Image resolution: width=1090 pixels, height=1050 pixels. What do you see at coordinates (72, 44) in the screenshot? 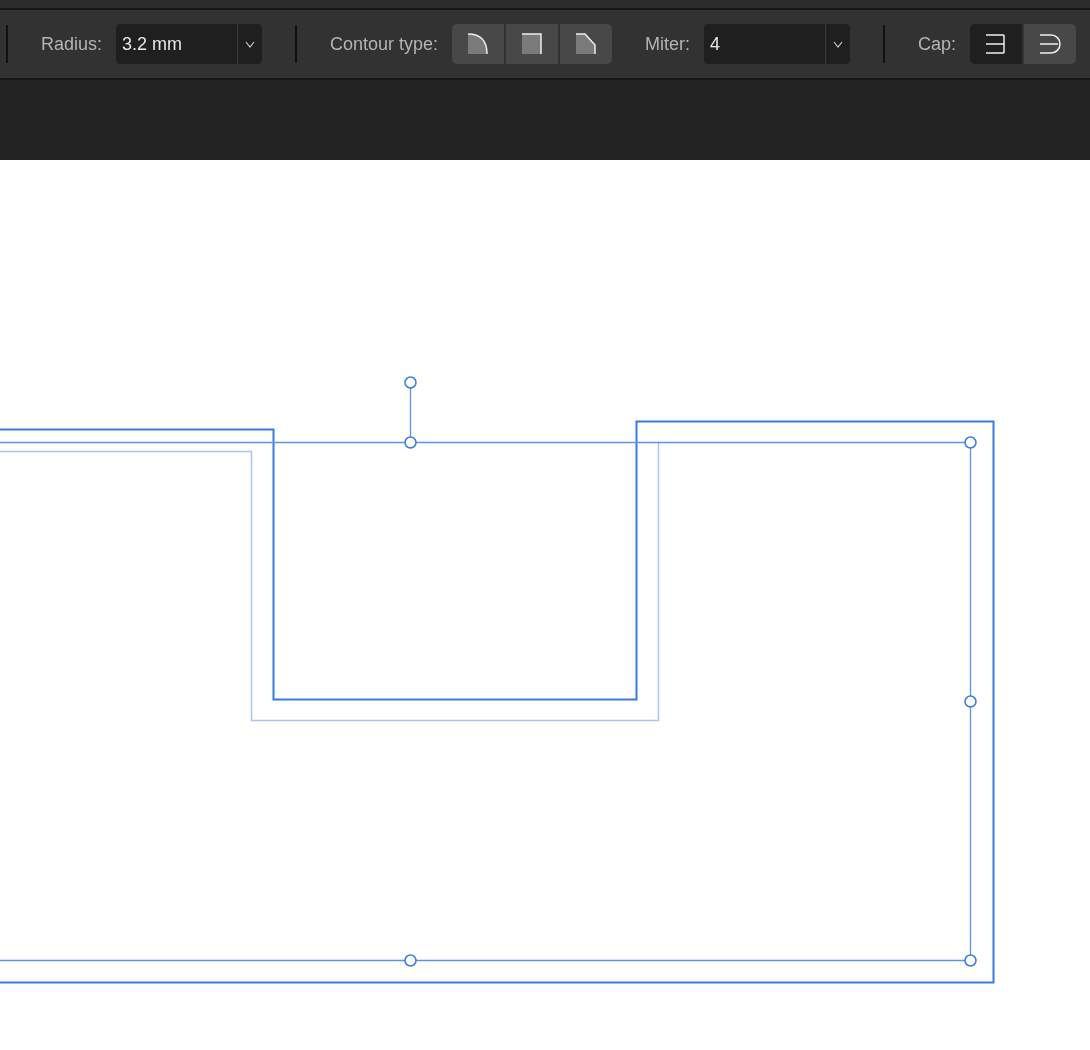
I see `radius-label: Radius:` at bounding box center [72, 44].